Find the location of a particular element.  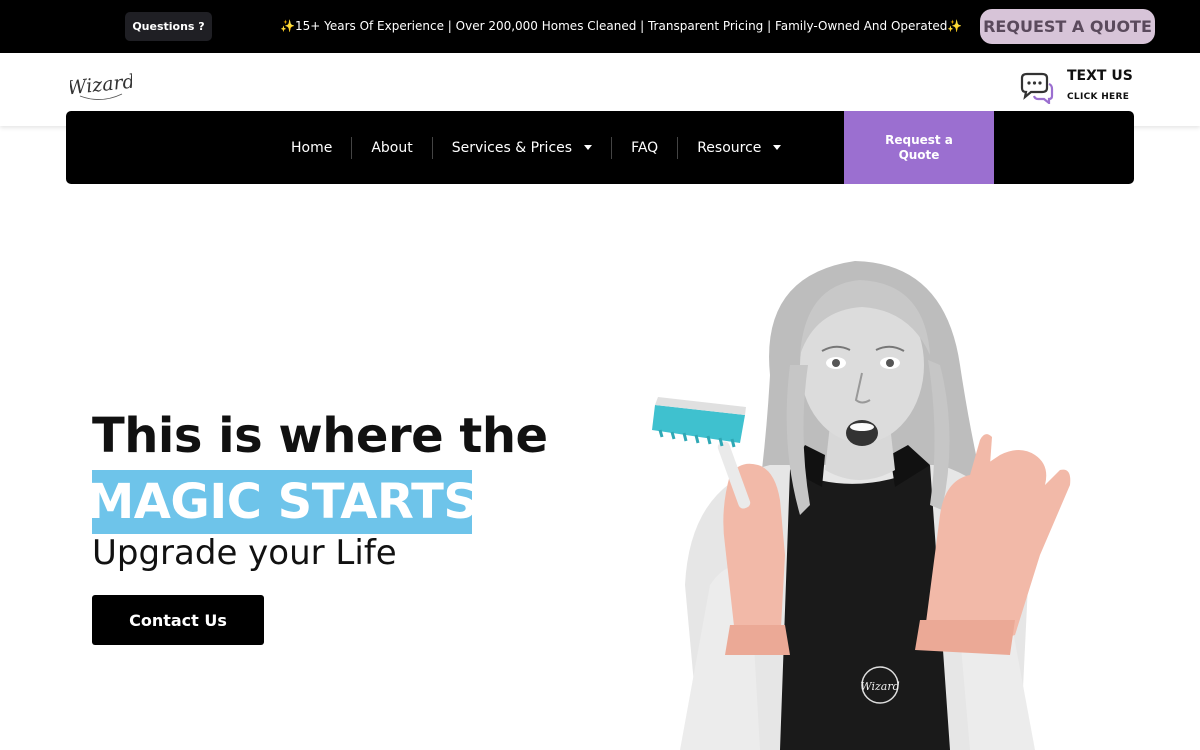

nav-item-faq: FAQ is located at coordinates (644, 148).